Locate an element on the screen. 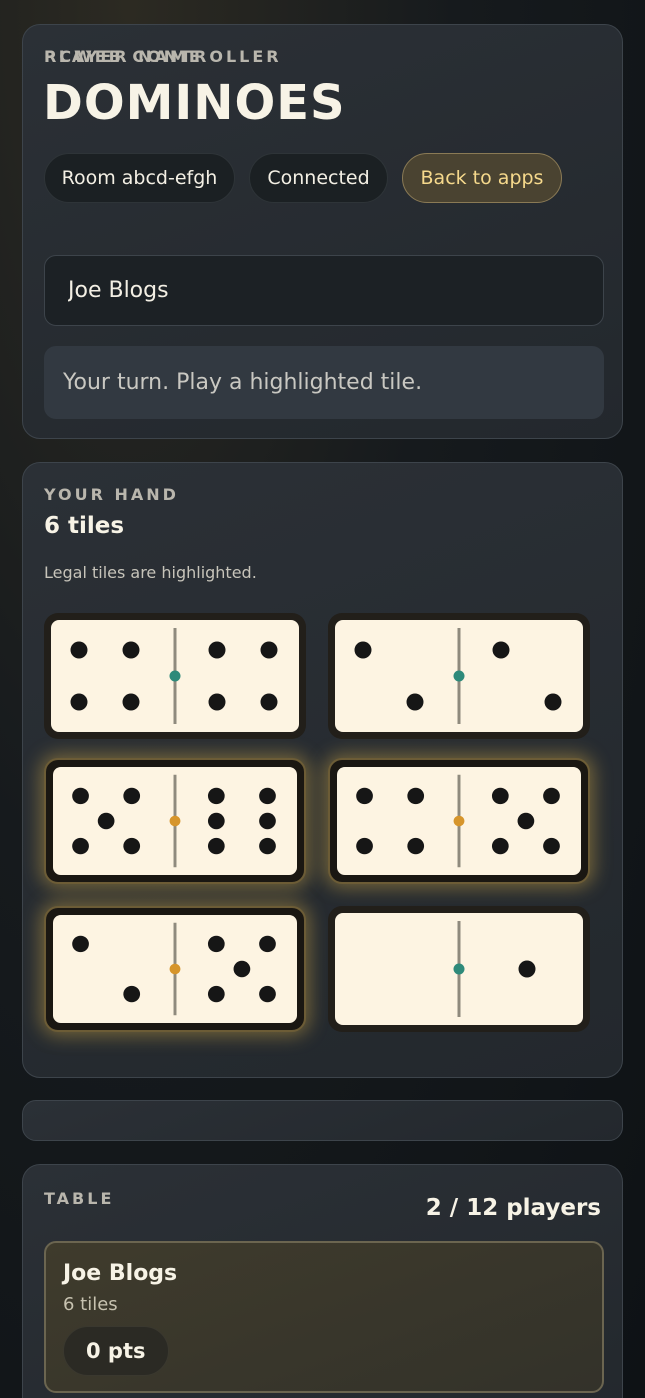  hand-tile-count: 6 tiles is located at coordinates (84, 526).